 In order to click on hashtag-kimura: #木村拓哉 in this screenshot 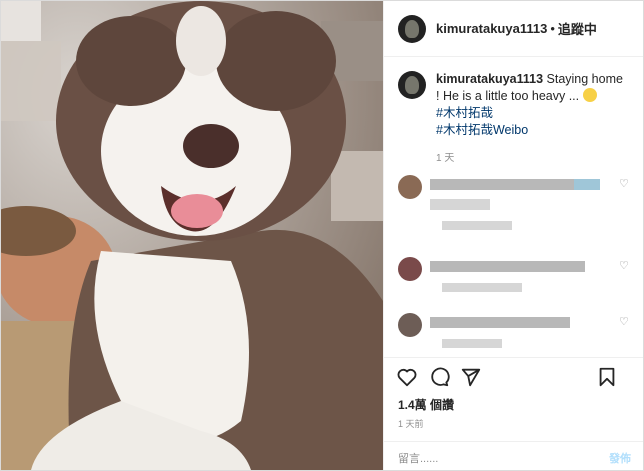, I will do `click(531, 113)`.